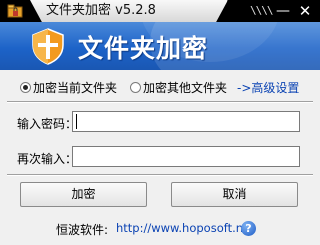 The image size is (320, 245). I want to click on company-label: 恒波软件:, so click(82, 230).